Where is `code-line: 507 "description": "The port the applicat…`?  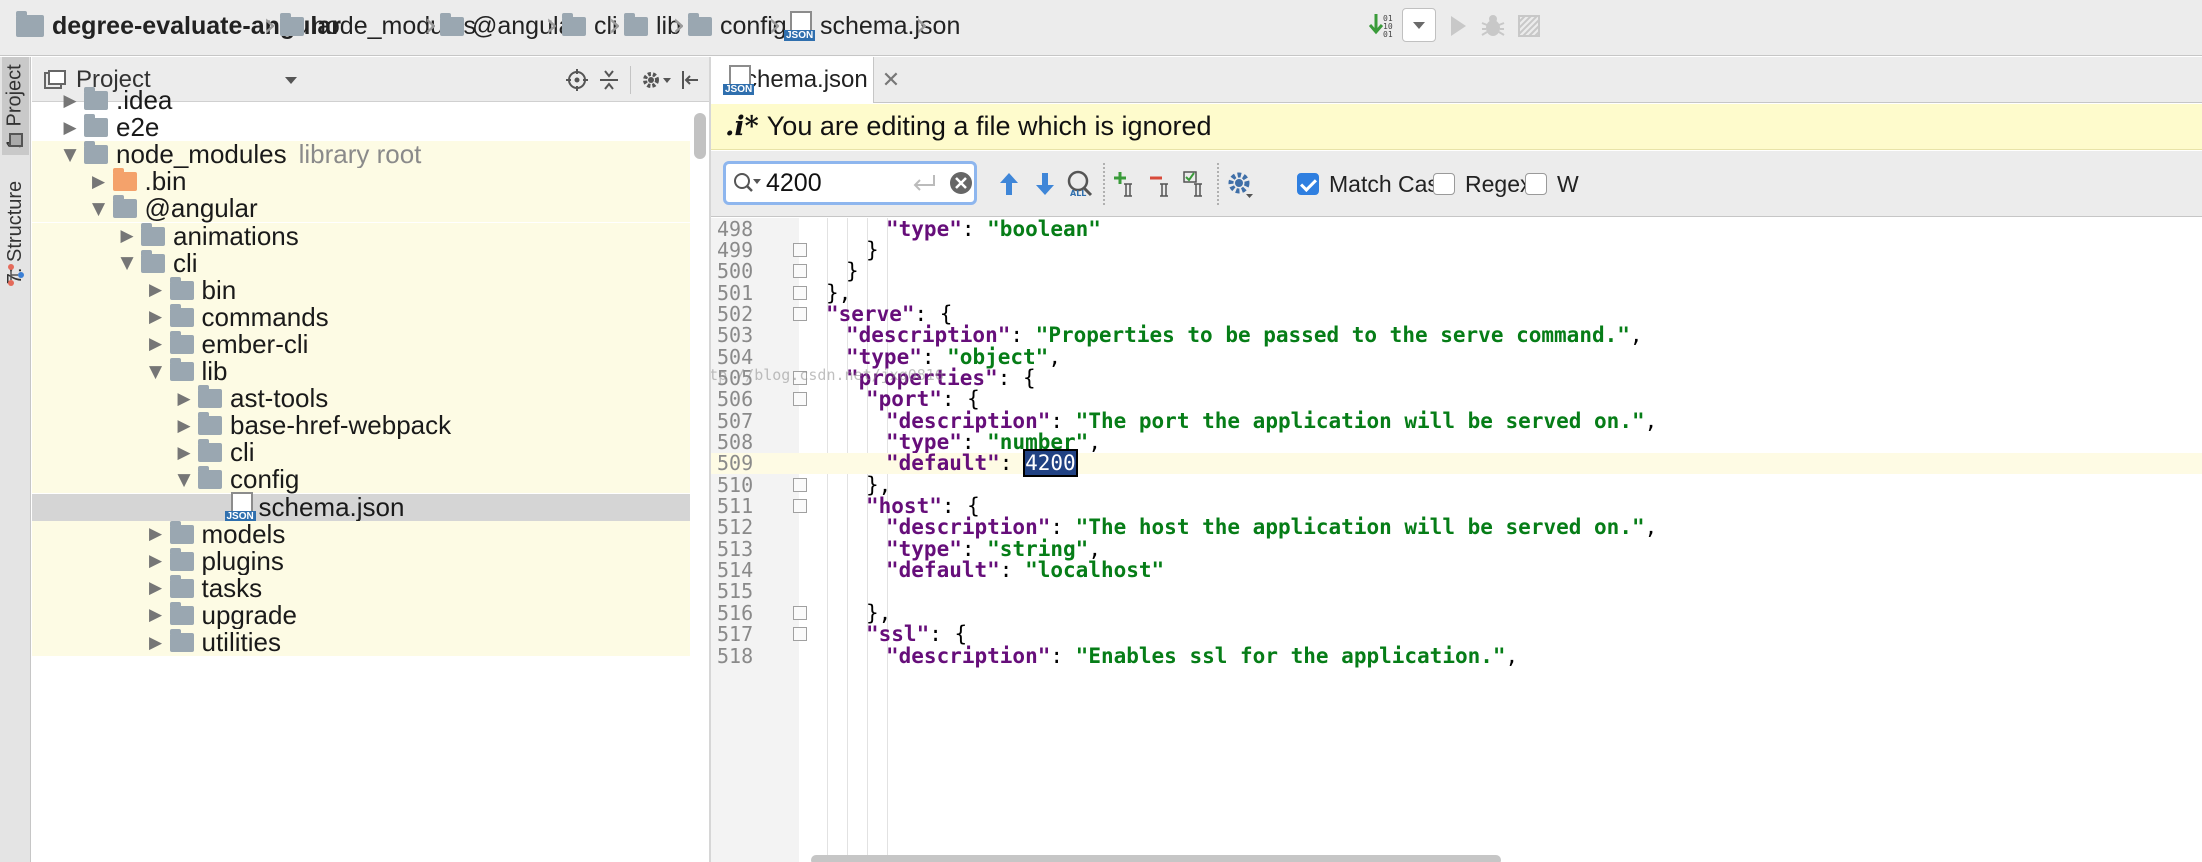
code-line: 507 "description": "The port the applicat… is located at coordinates (1456, 421).